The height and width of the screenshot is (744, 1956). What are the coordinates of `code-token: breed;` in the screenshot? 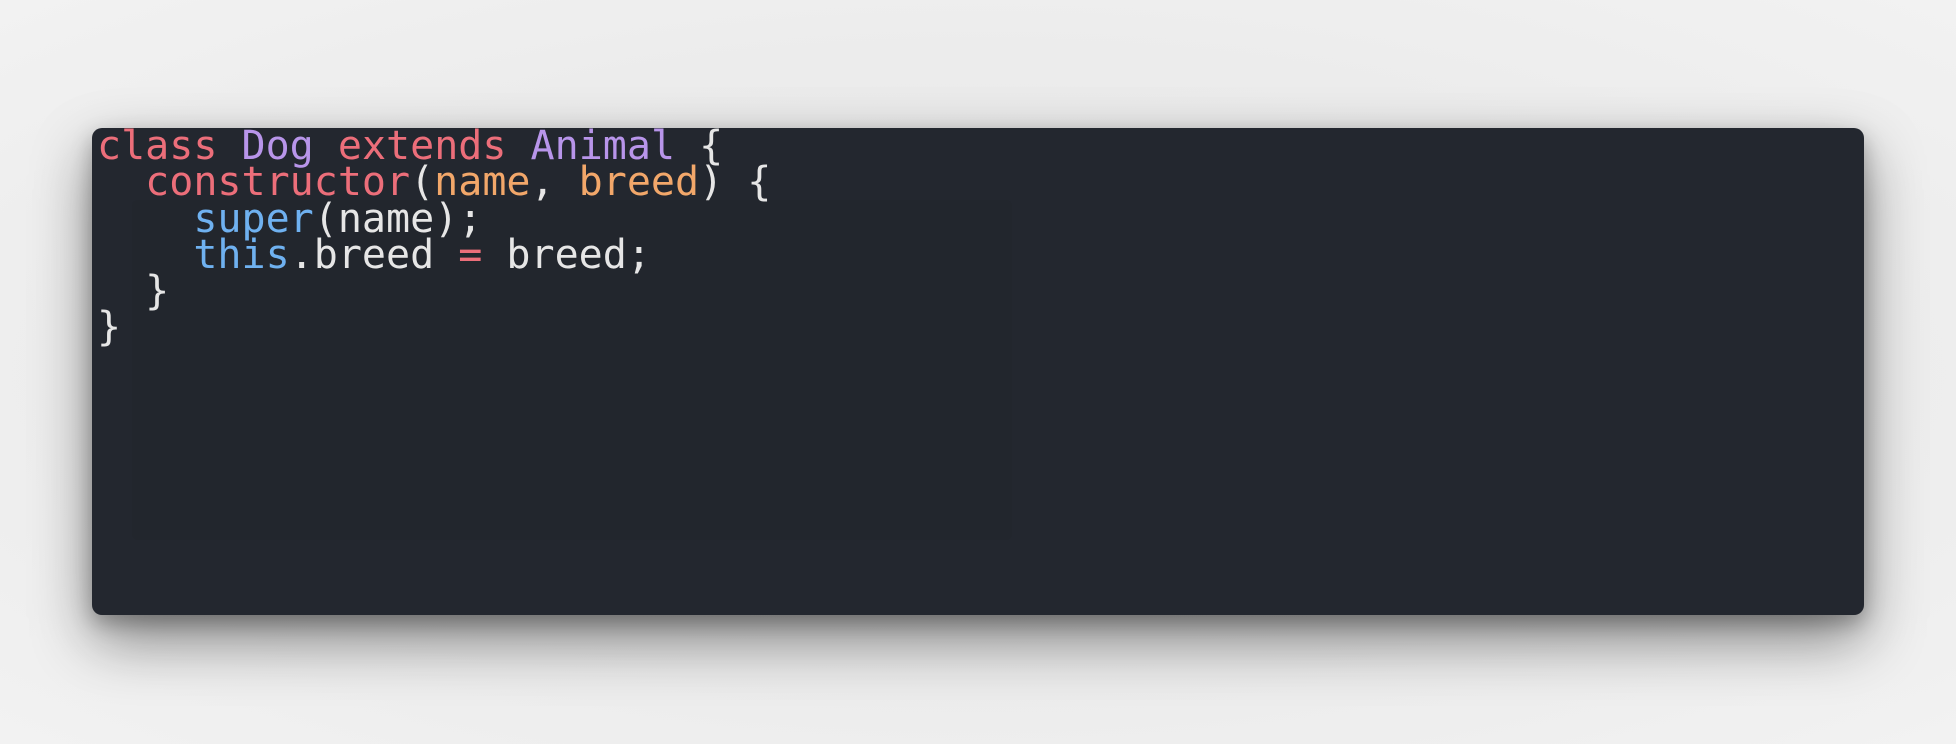 It's located at (566, 254).